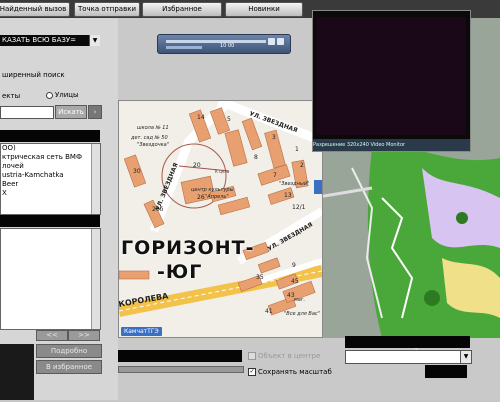 This screenshot has height=402, width=500. What do you see at coordinates (408, 357) in the screenshot?
I see `right-combo: ▼` at bounding box center [408, 357].